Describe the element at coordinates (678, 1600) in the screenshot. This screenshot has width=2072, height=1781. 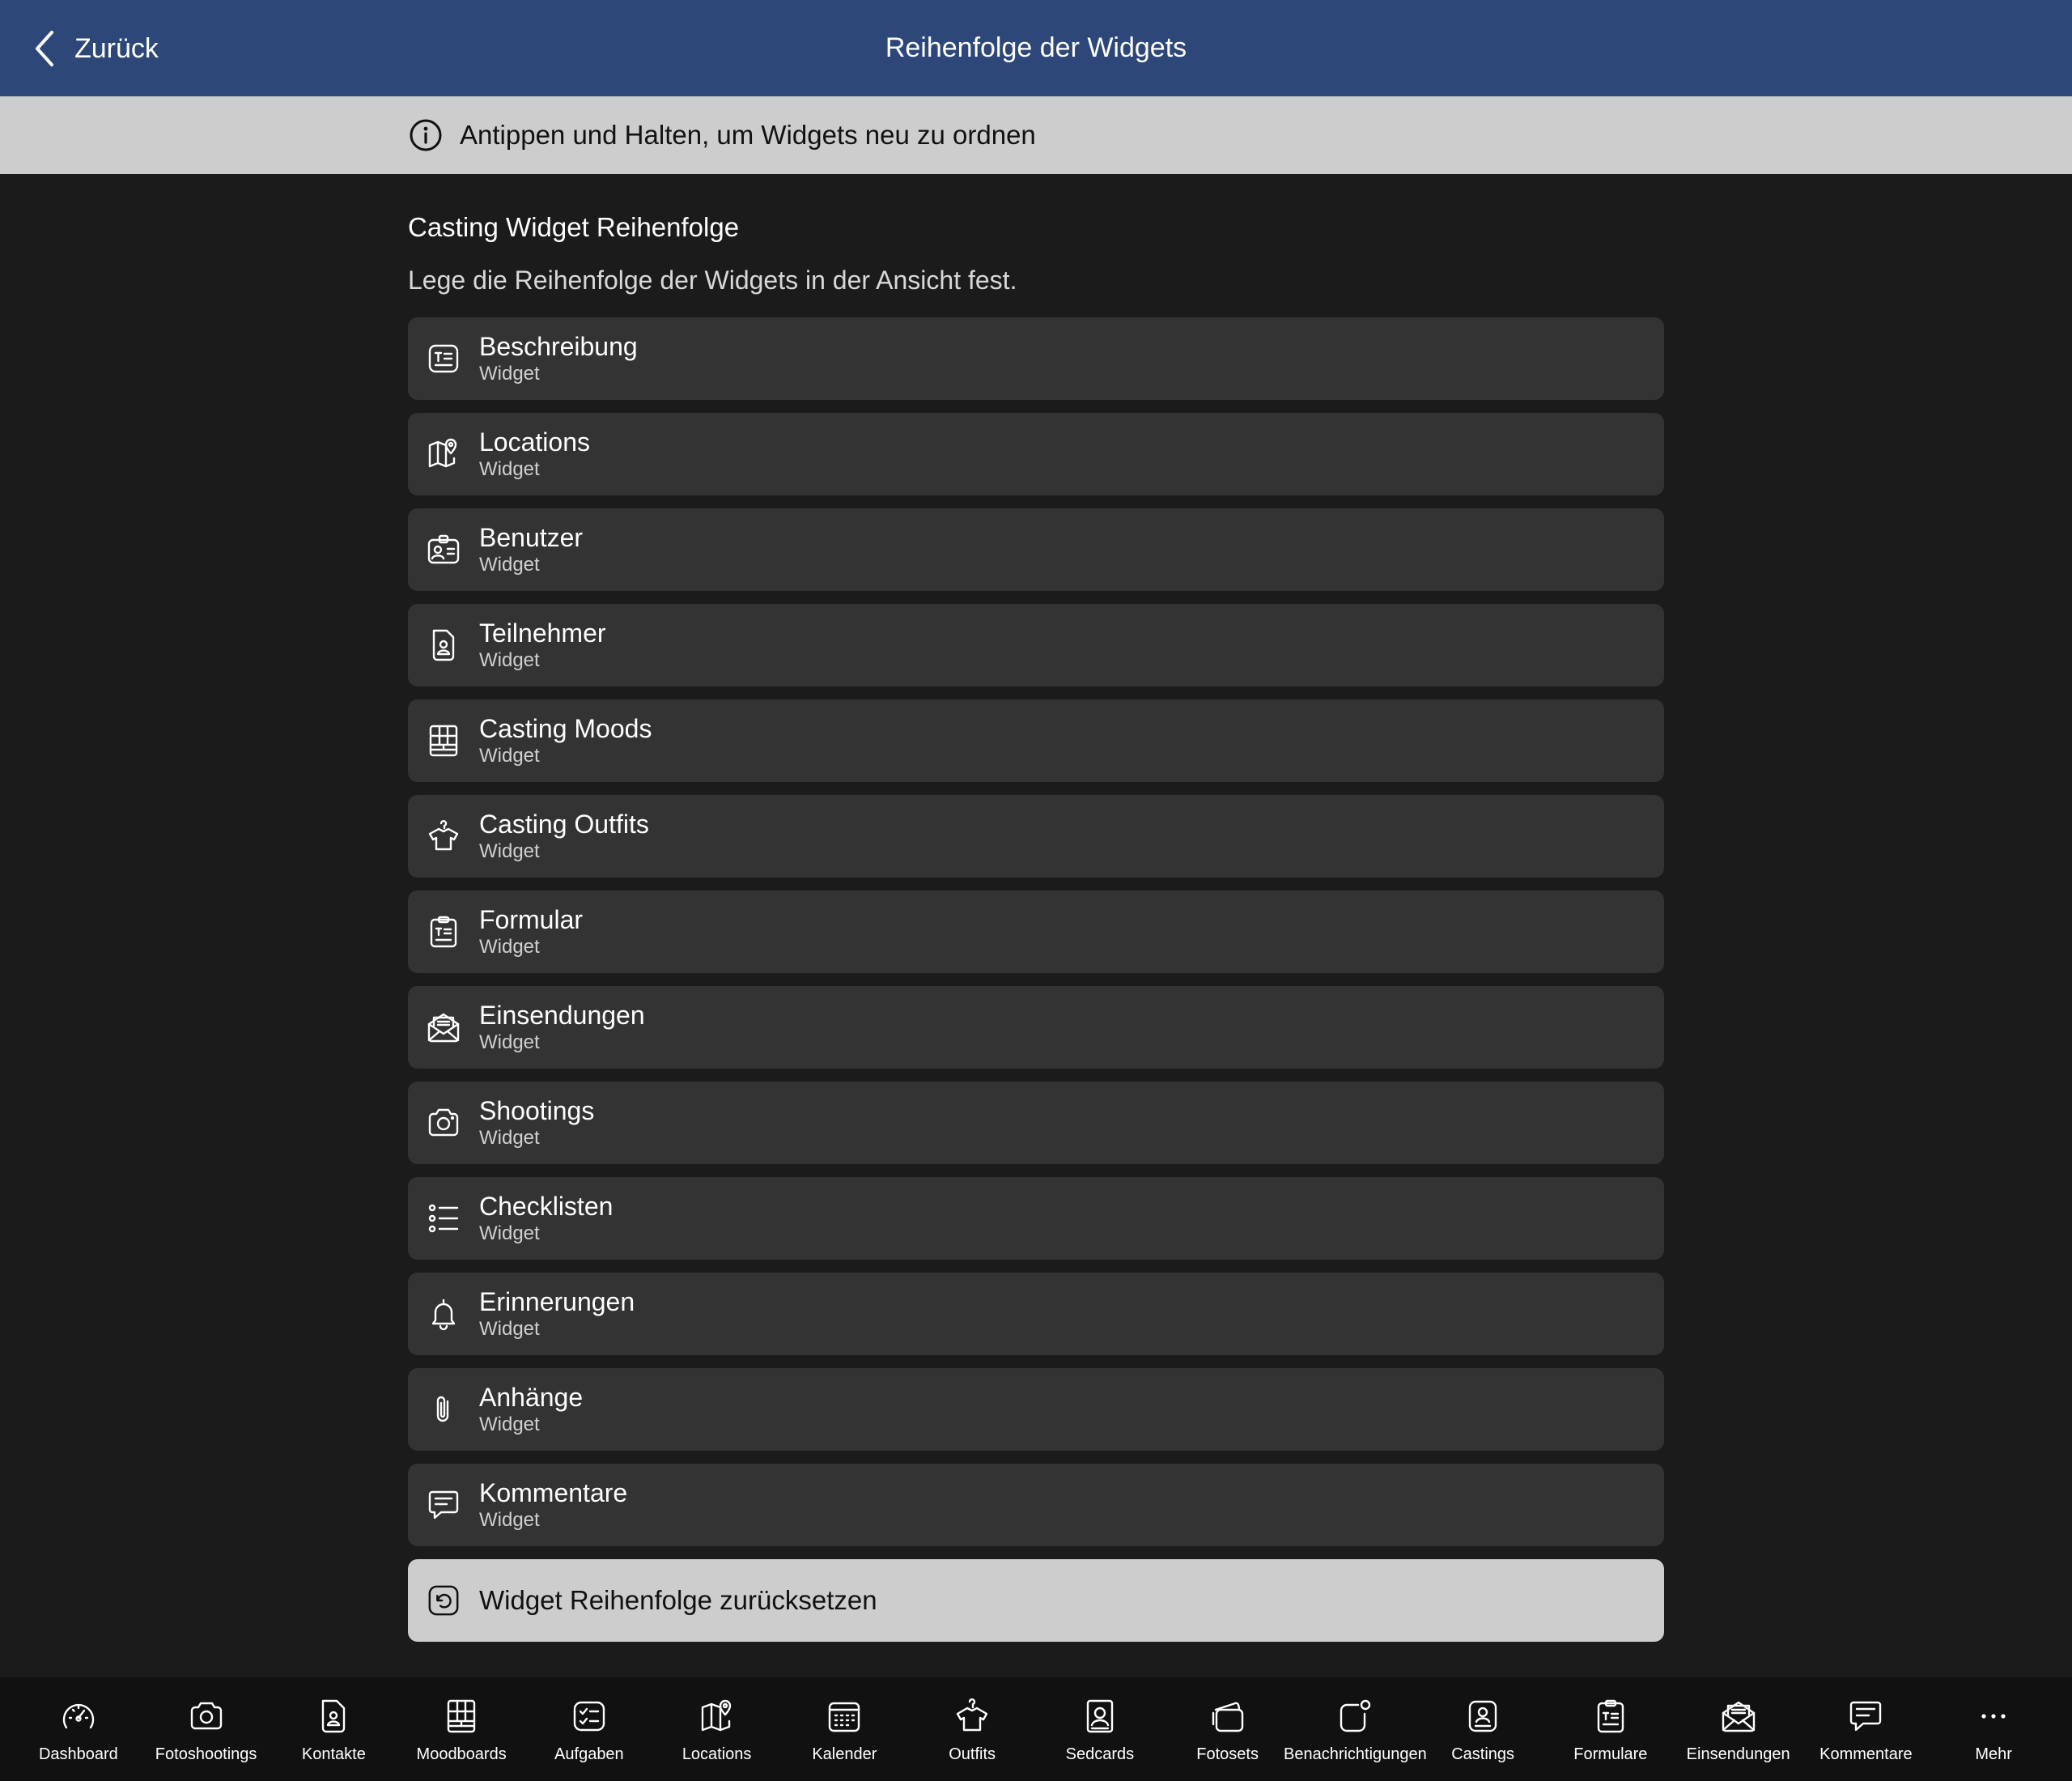
I see `reset-label: Widget Reihenfolge zurücksetzen` at that location.